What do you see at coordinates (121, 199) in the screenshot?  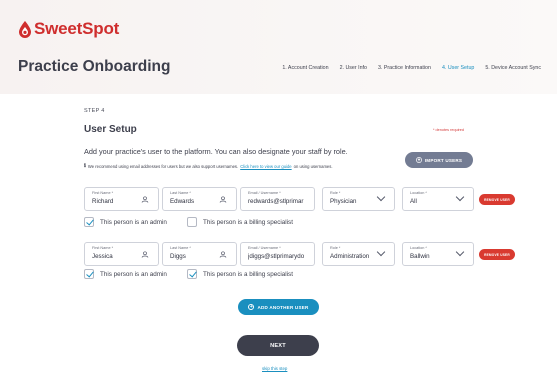 I see `first-name-field: First Name * Richard` at bounding box center [121, 199].